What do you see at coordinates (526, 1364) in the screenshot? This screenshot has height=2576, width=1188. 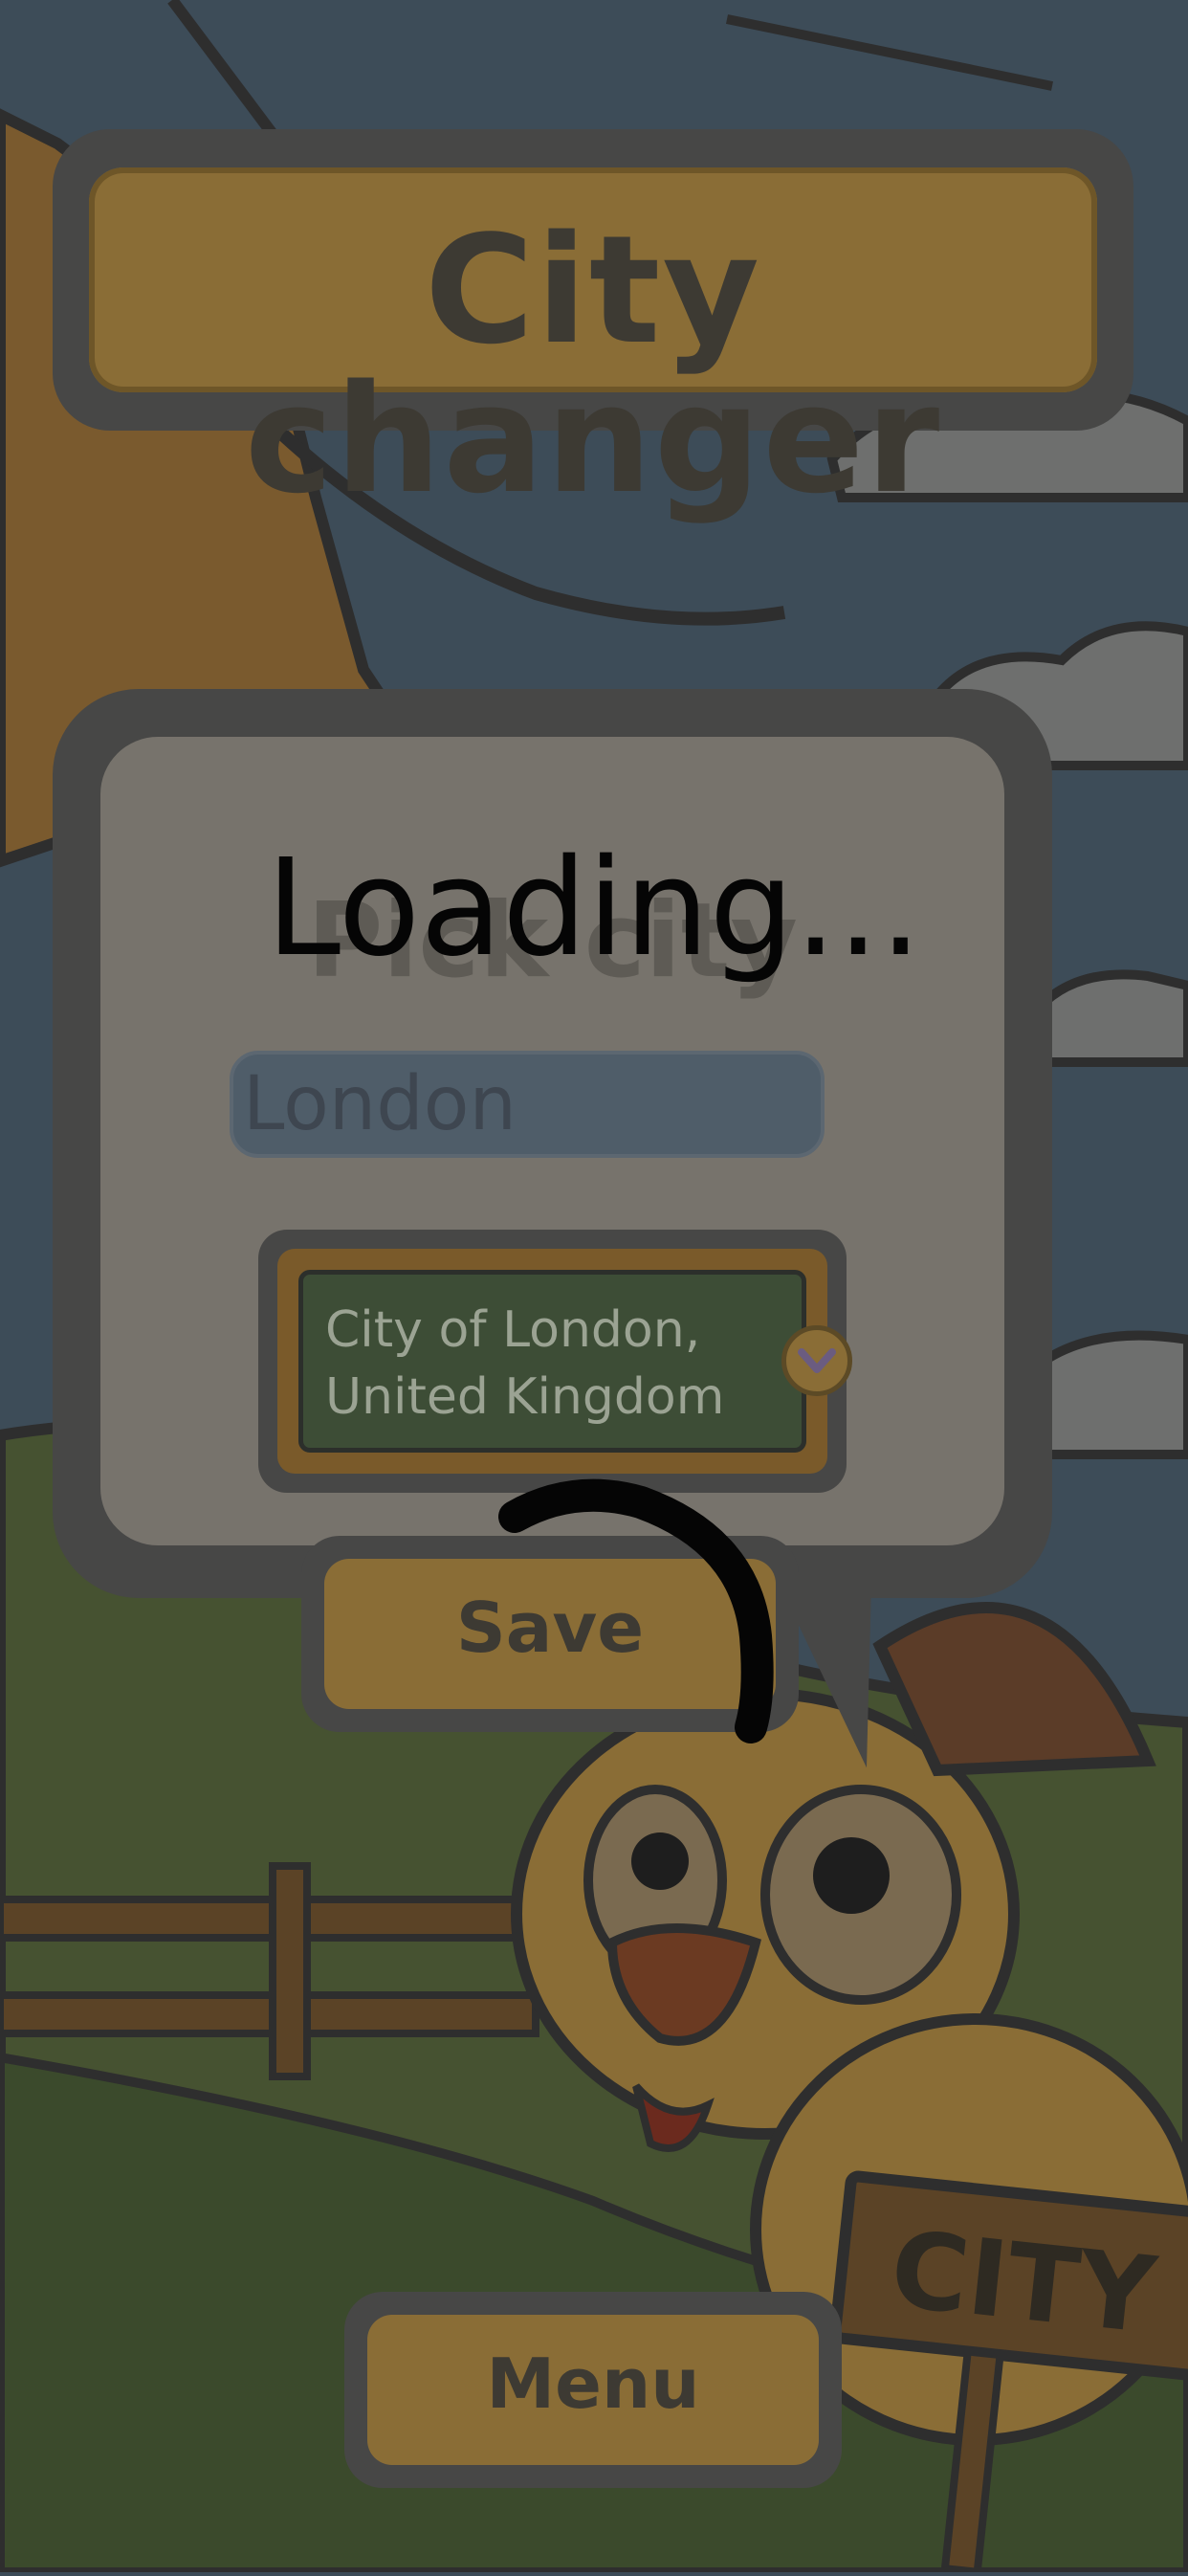 I see `city-select-value: City of London, United Kingdom` at bounding box center [526, 1364].